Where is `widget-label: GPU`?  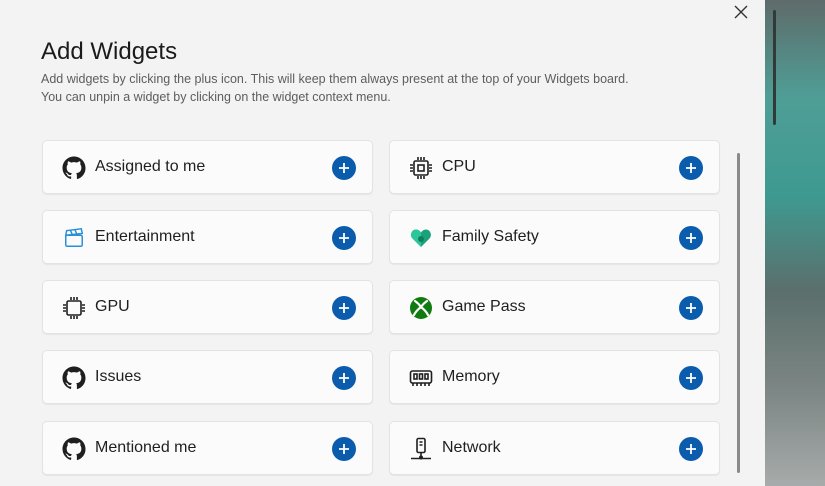 widget-label: GPU is located at coordinates (112, 306).